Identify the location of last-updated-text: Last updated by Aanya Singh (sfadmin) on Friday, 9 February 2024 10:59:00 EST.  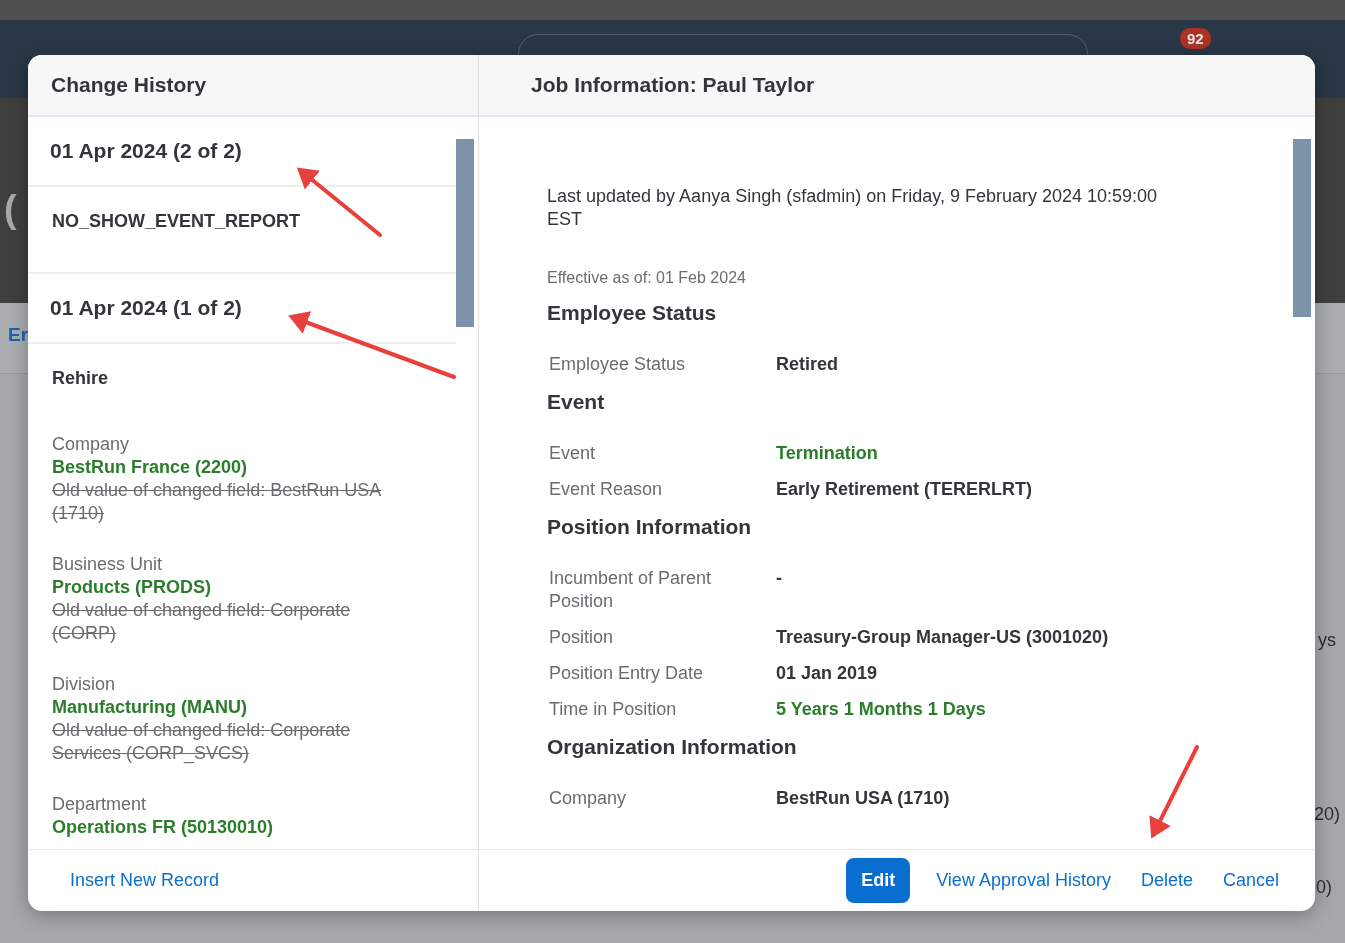
(853, 208).